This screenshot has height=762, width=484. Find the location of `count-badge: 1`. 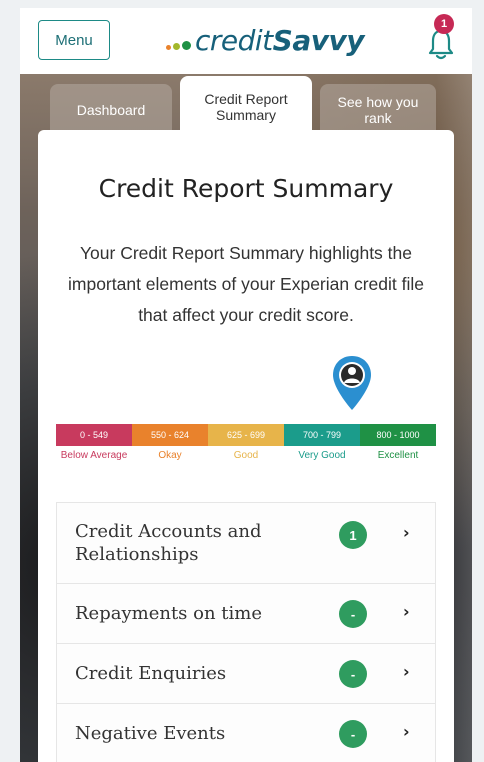

count-badge: 1 is located at coordinates (353, 535).